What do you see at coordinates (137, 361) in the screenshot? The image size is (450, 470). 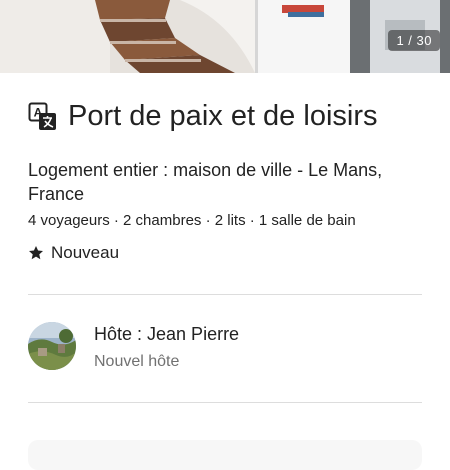 I see `host-status: Nouvel hôte` at bounding box center [137, 361].